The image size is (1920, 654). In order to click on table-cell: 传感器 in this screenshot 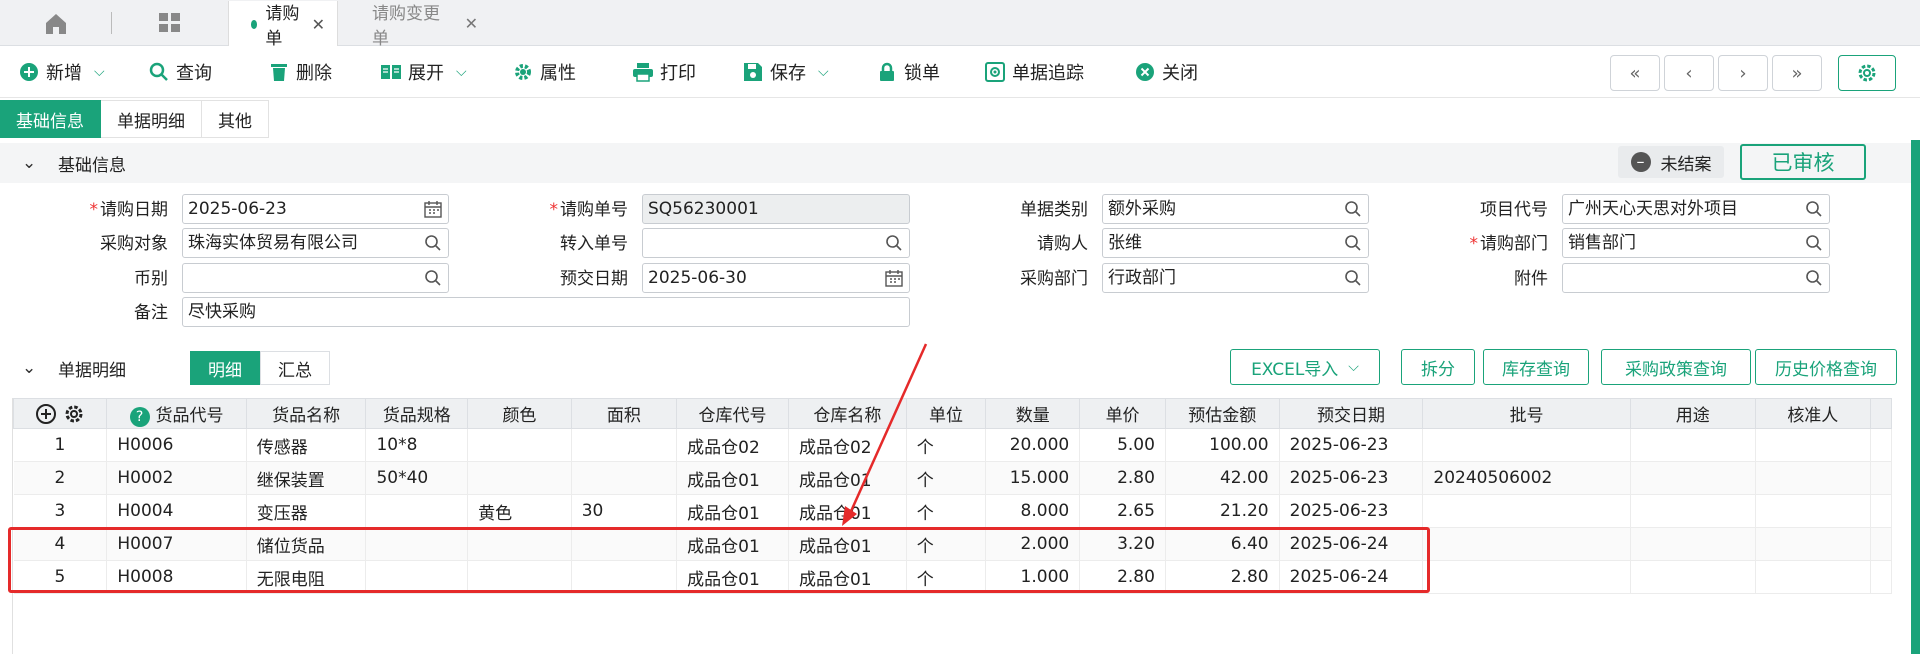, I will do `click(306, 445)`.